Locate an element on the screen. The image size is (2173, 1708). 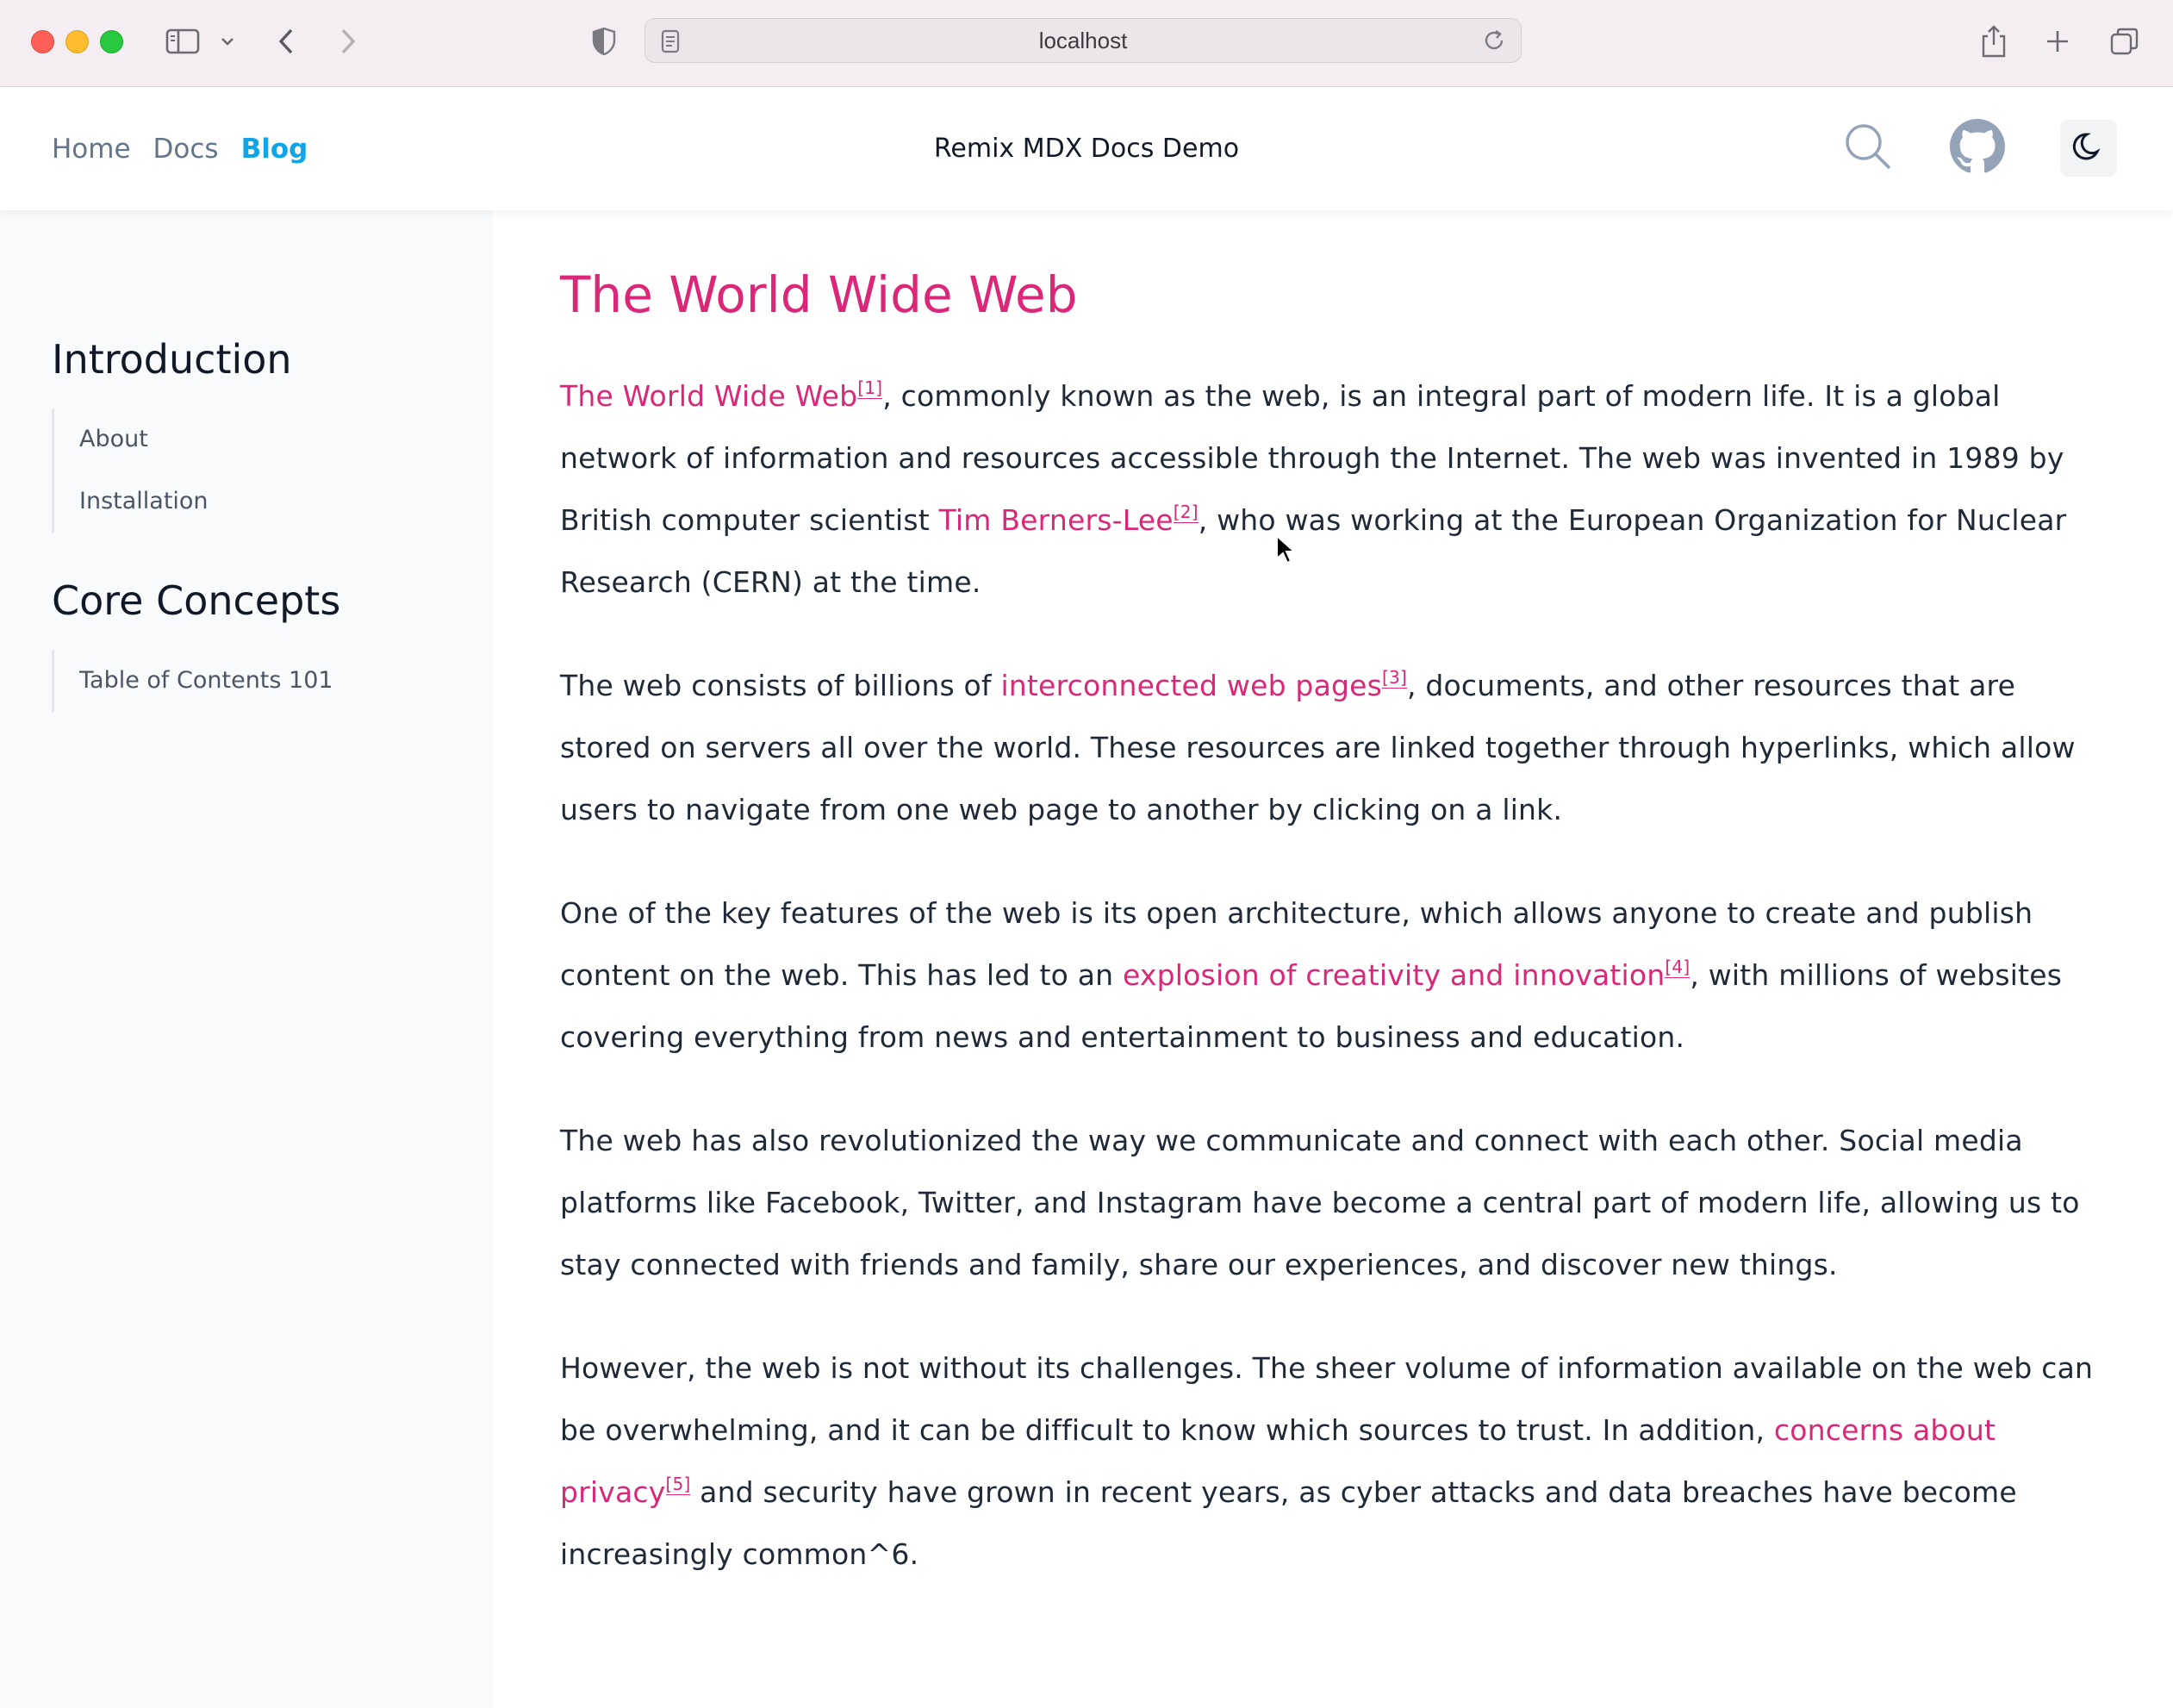
chevron-down-icon is located at coordinates (228, 41).